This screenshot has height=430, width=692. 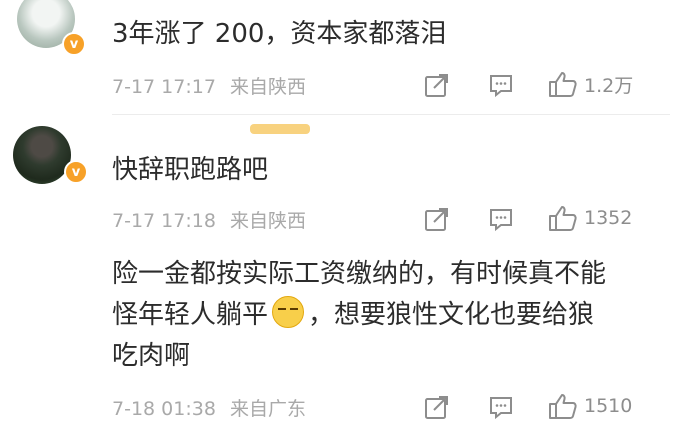 I want to click on comment-meta: 7-17 17:18 来自陕西, so click(x=209, y=219).